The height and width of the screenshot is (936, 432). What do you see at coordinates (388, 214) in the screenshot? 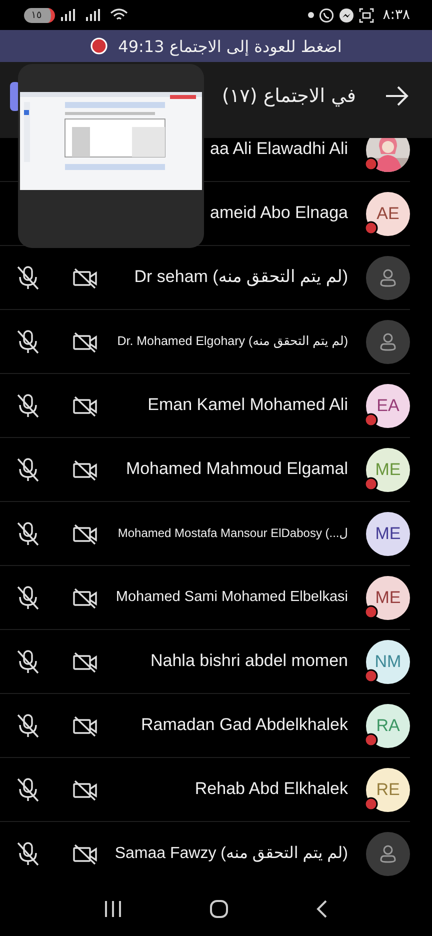
I see `avatar: AE` at bounding box center [388, 214].